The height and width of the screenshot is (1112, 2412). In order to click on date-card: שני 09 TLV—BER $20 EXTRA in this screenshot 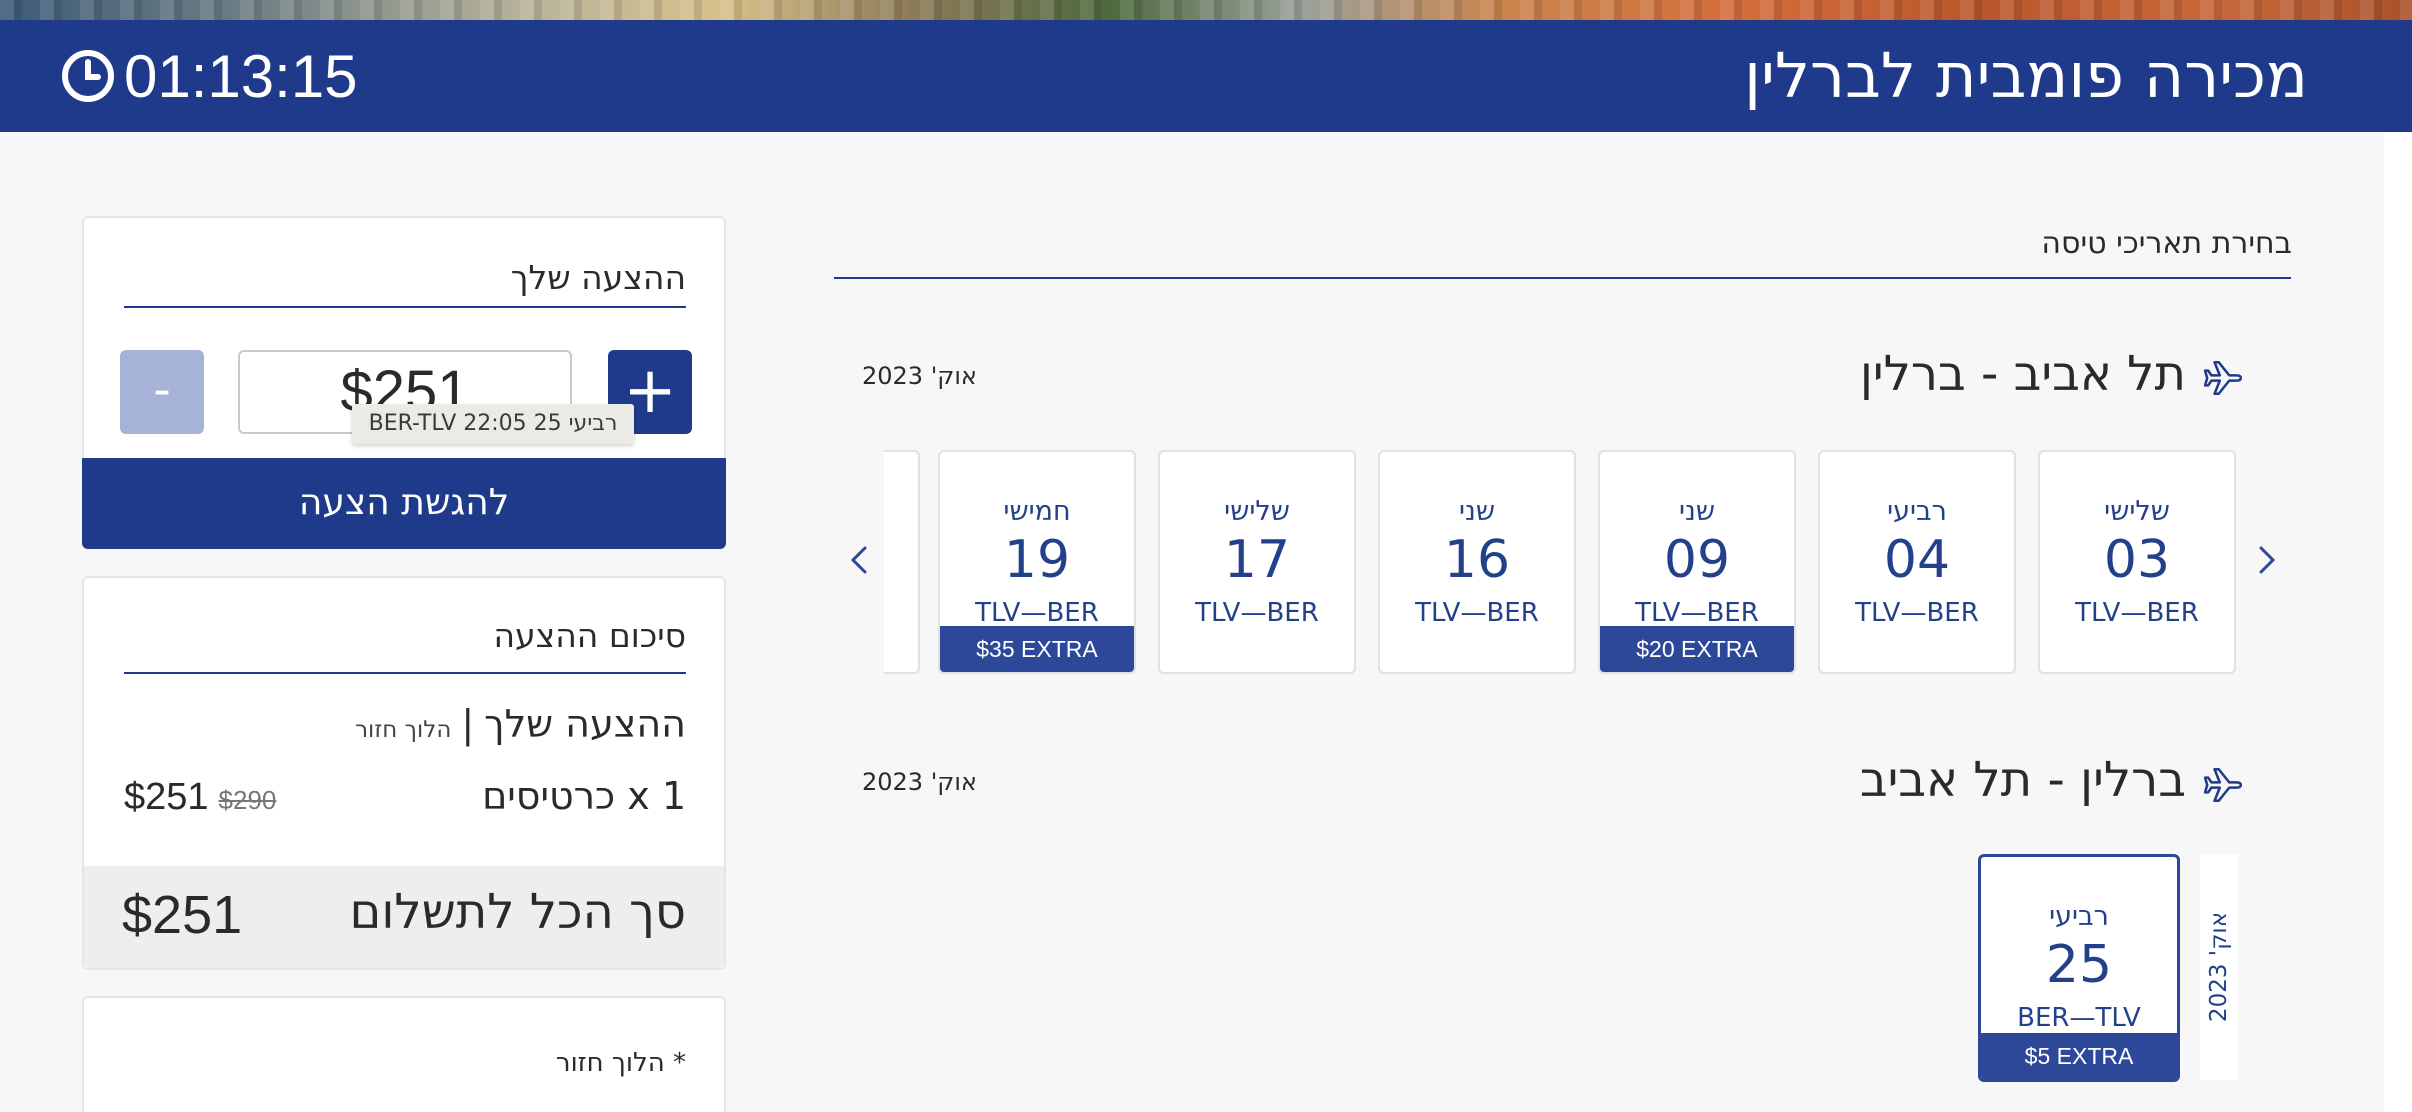, I will do `click(1697, 562)`.